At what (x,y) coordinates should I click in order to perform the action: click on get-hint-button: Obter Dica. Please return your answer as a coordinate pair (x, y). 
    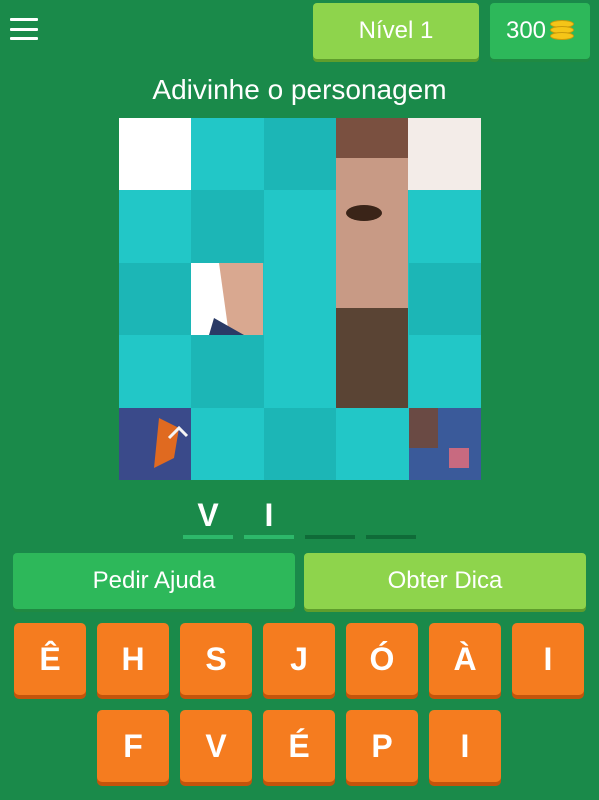
    Looking at the image, I should click on (445, 581).